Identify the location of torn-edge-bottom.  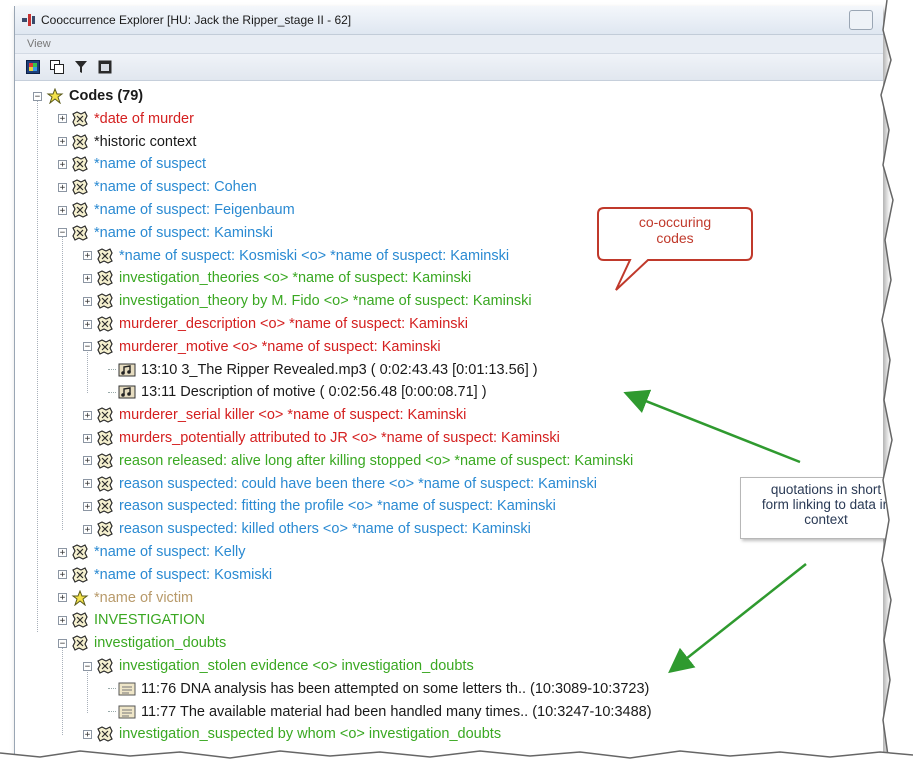
(456, 756).